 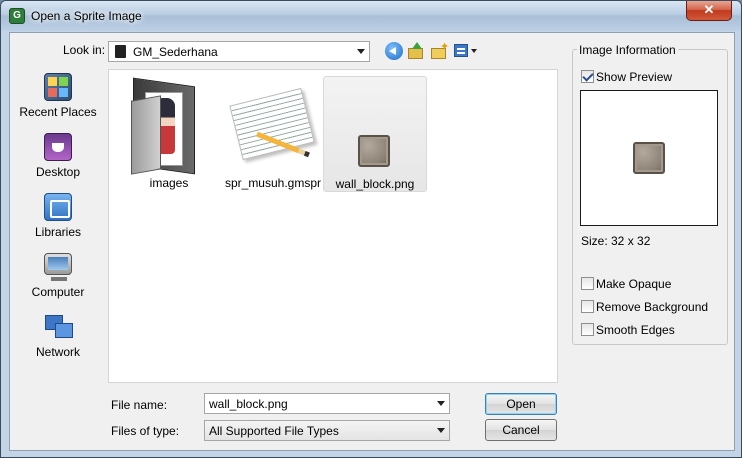 I want to click on network-icon, so click(x=58, y=327).